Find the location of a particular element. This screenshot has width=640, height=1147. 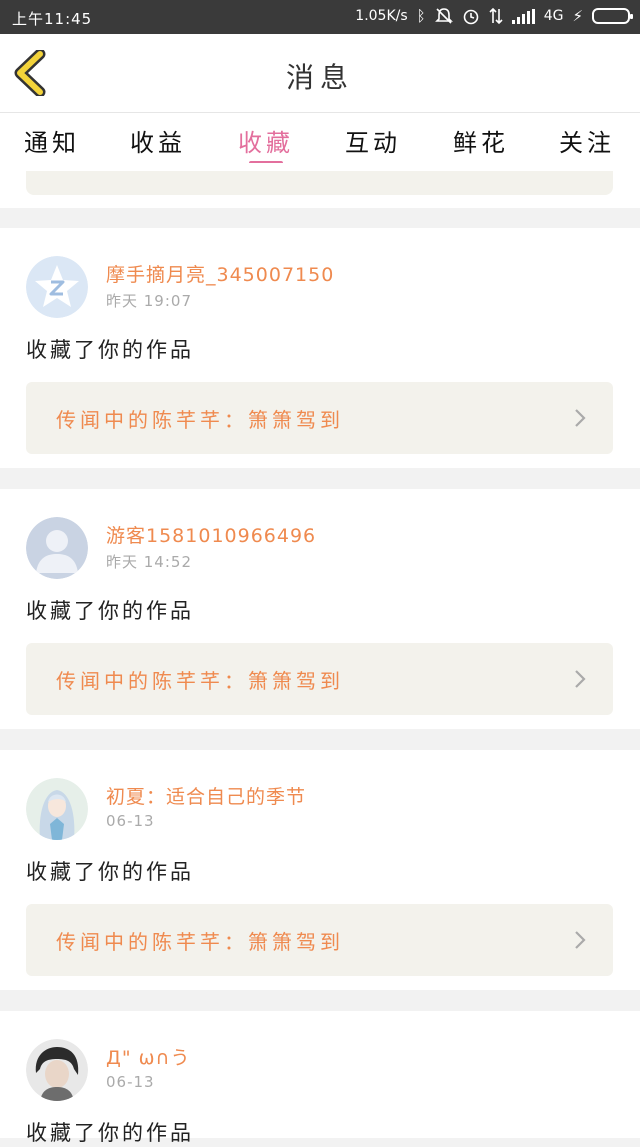

status-icons: 1.05K/s ᛒ 4G ⚡ is located at coordinates (494, 16).